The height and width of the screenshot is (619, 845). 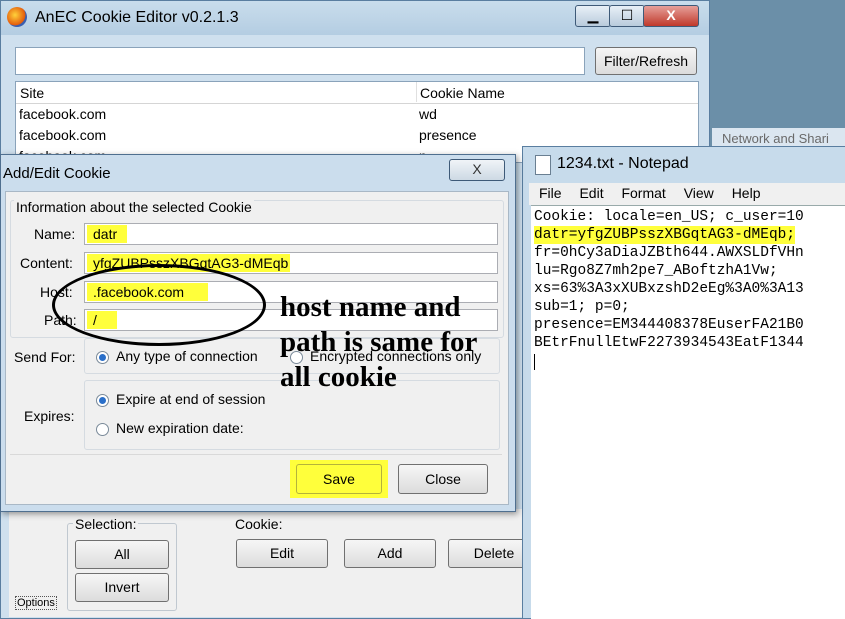 I want to click on edit-cookie-button: Edit, so click(x=282, y=553).